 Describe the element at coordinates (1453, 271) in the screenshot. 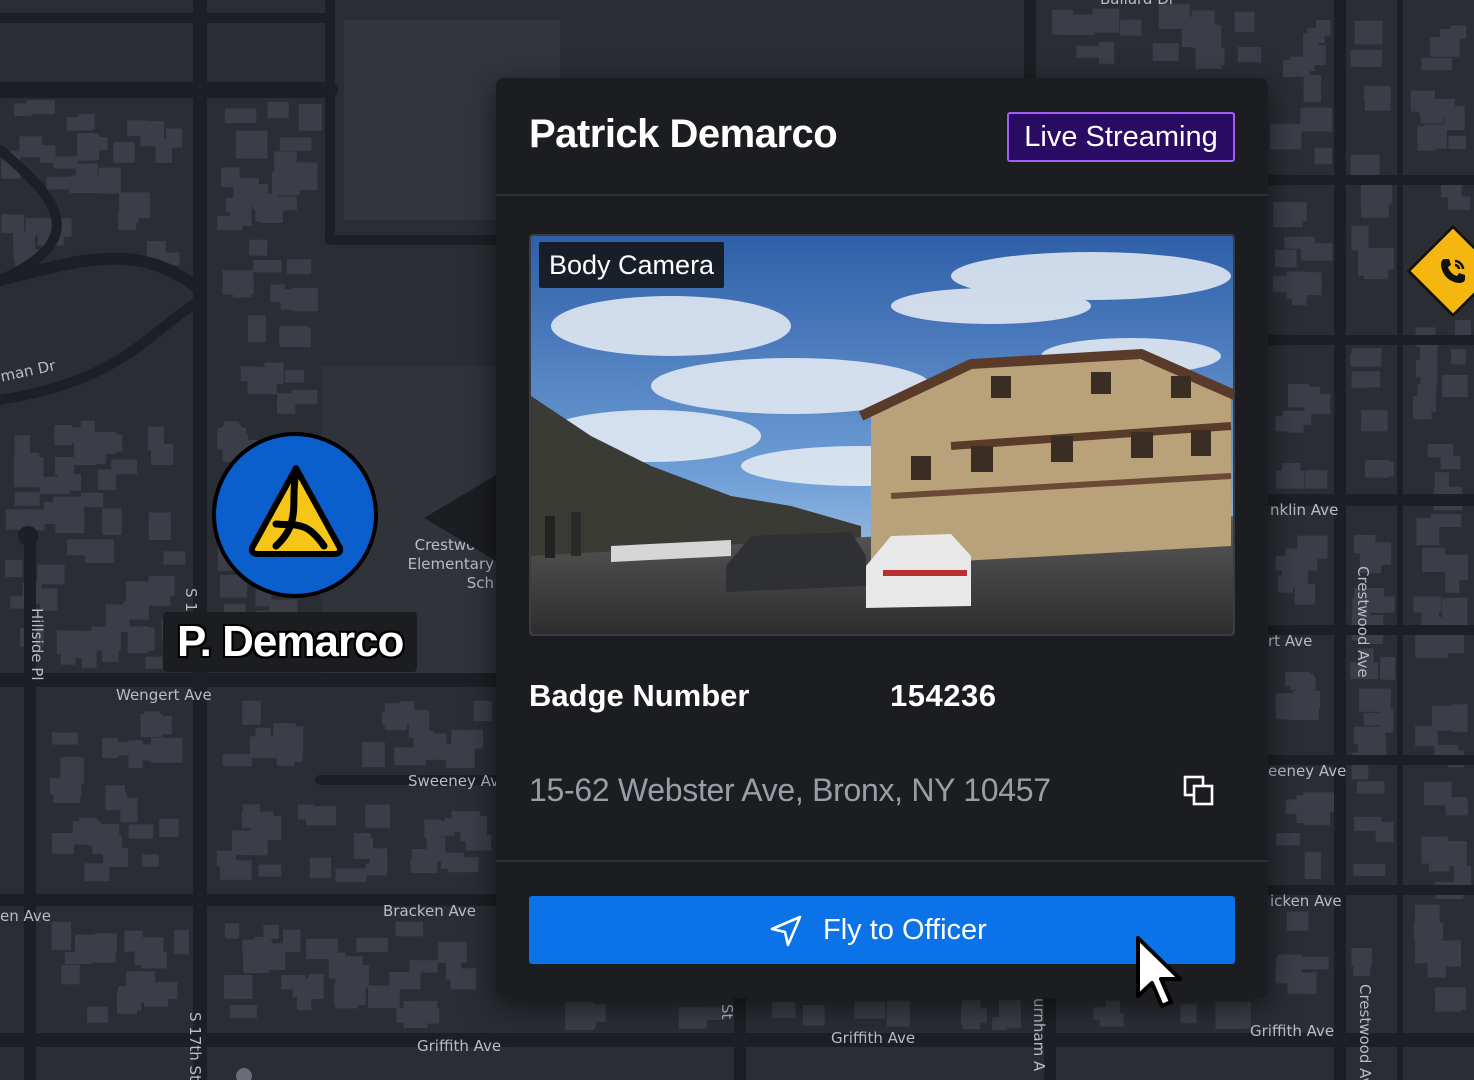

I see `phone-call-icon` at that location.